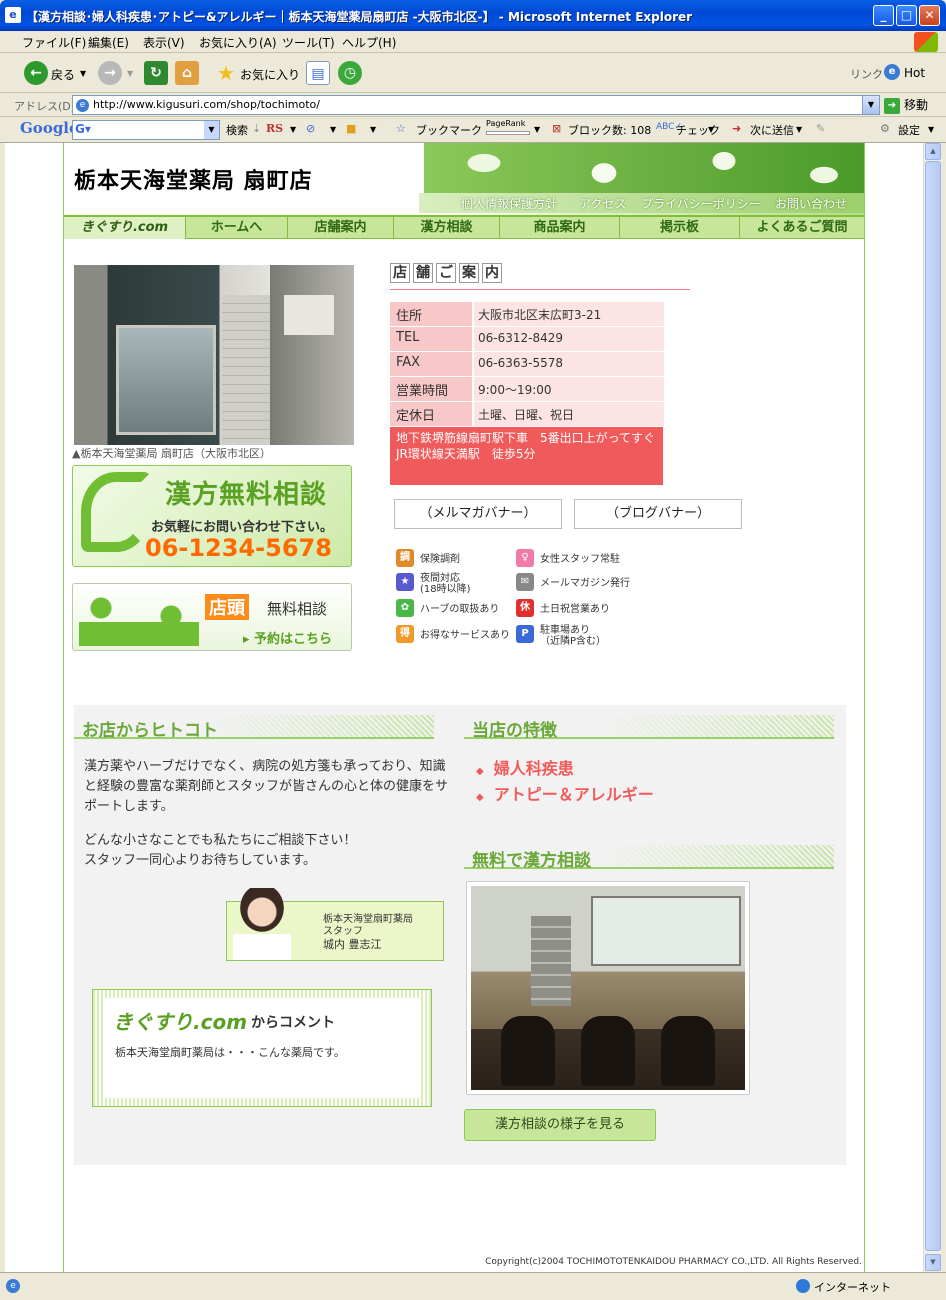 The image size is (946, 1300). I want to click on subnav-privacy-policy: プライバシーポリシー, so click(701, 203).